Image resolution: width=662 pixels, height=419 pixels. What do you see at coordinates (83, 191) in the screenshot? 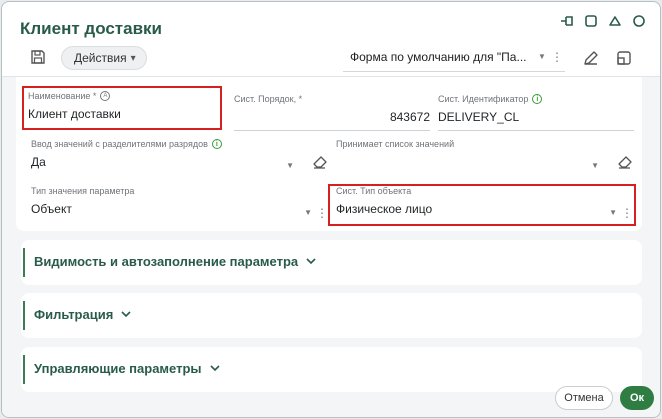
I see `param-type-label: Тип значения параметра` at bounding box center [83, 191].